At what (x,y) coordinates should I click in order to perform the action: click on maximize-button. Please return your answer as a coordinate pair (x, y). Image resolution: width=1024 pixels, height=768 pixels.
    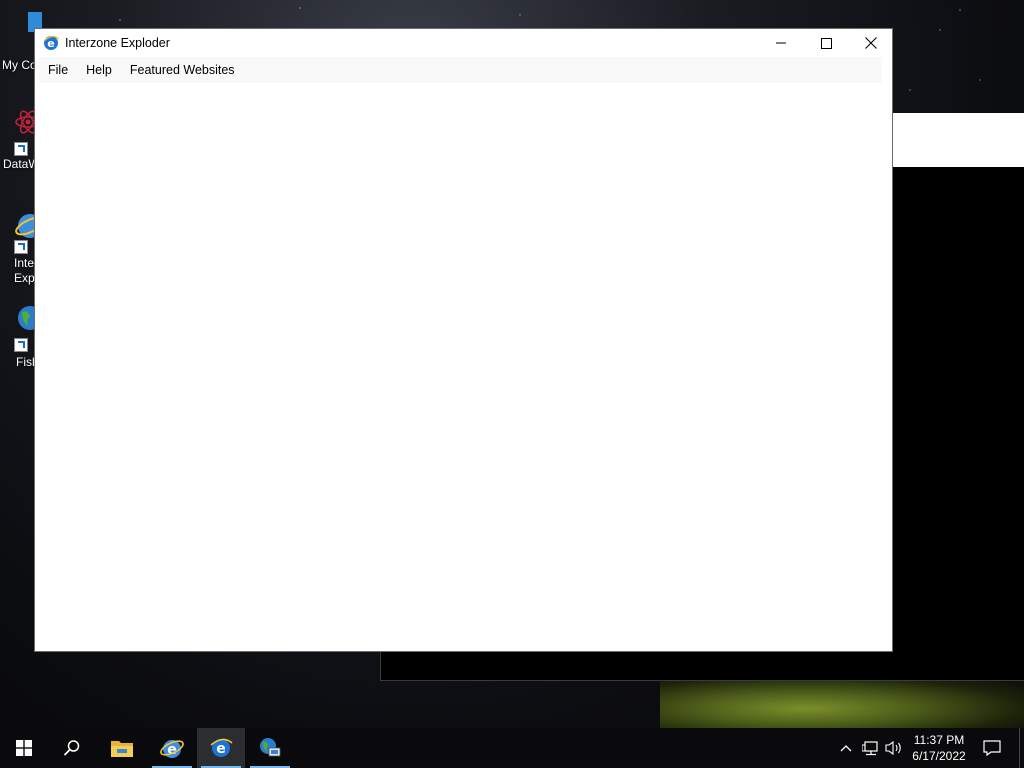
    Looking at the image, I should click on (826, 43).